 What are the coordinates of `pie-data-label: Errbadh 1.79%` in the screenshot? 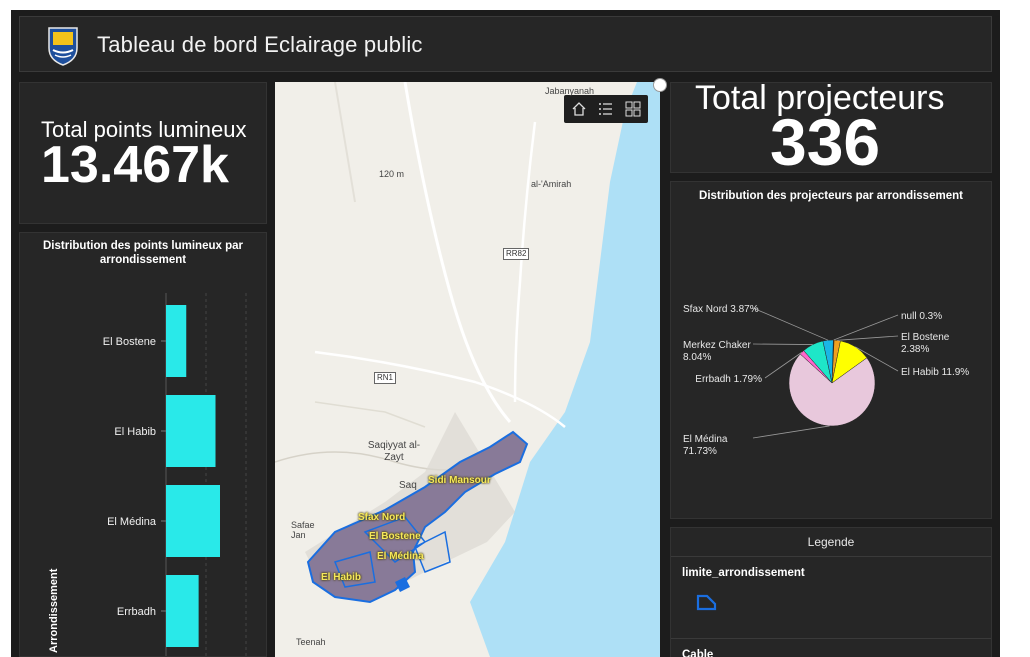 It's located at (728, 379).